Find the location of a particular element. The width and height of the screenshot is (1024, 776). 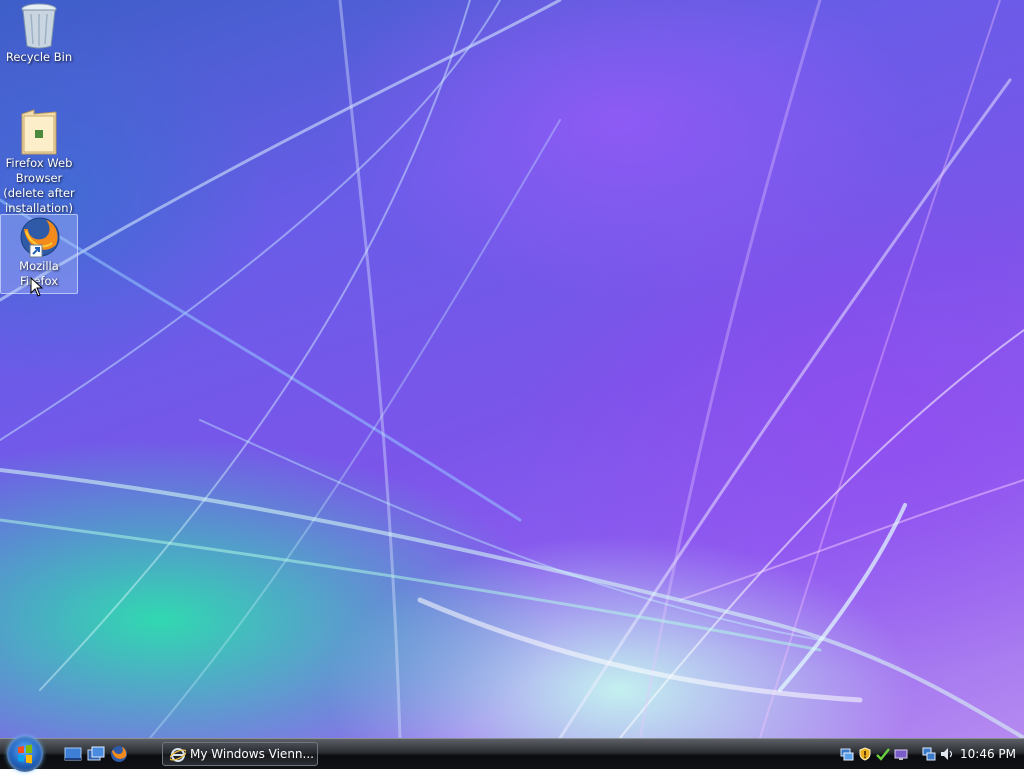

tray-safely-remove is located at coordinates (883, 753).